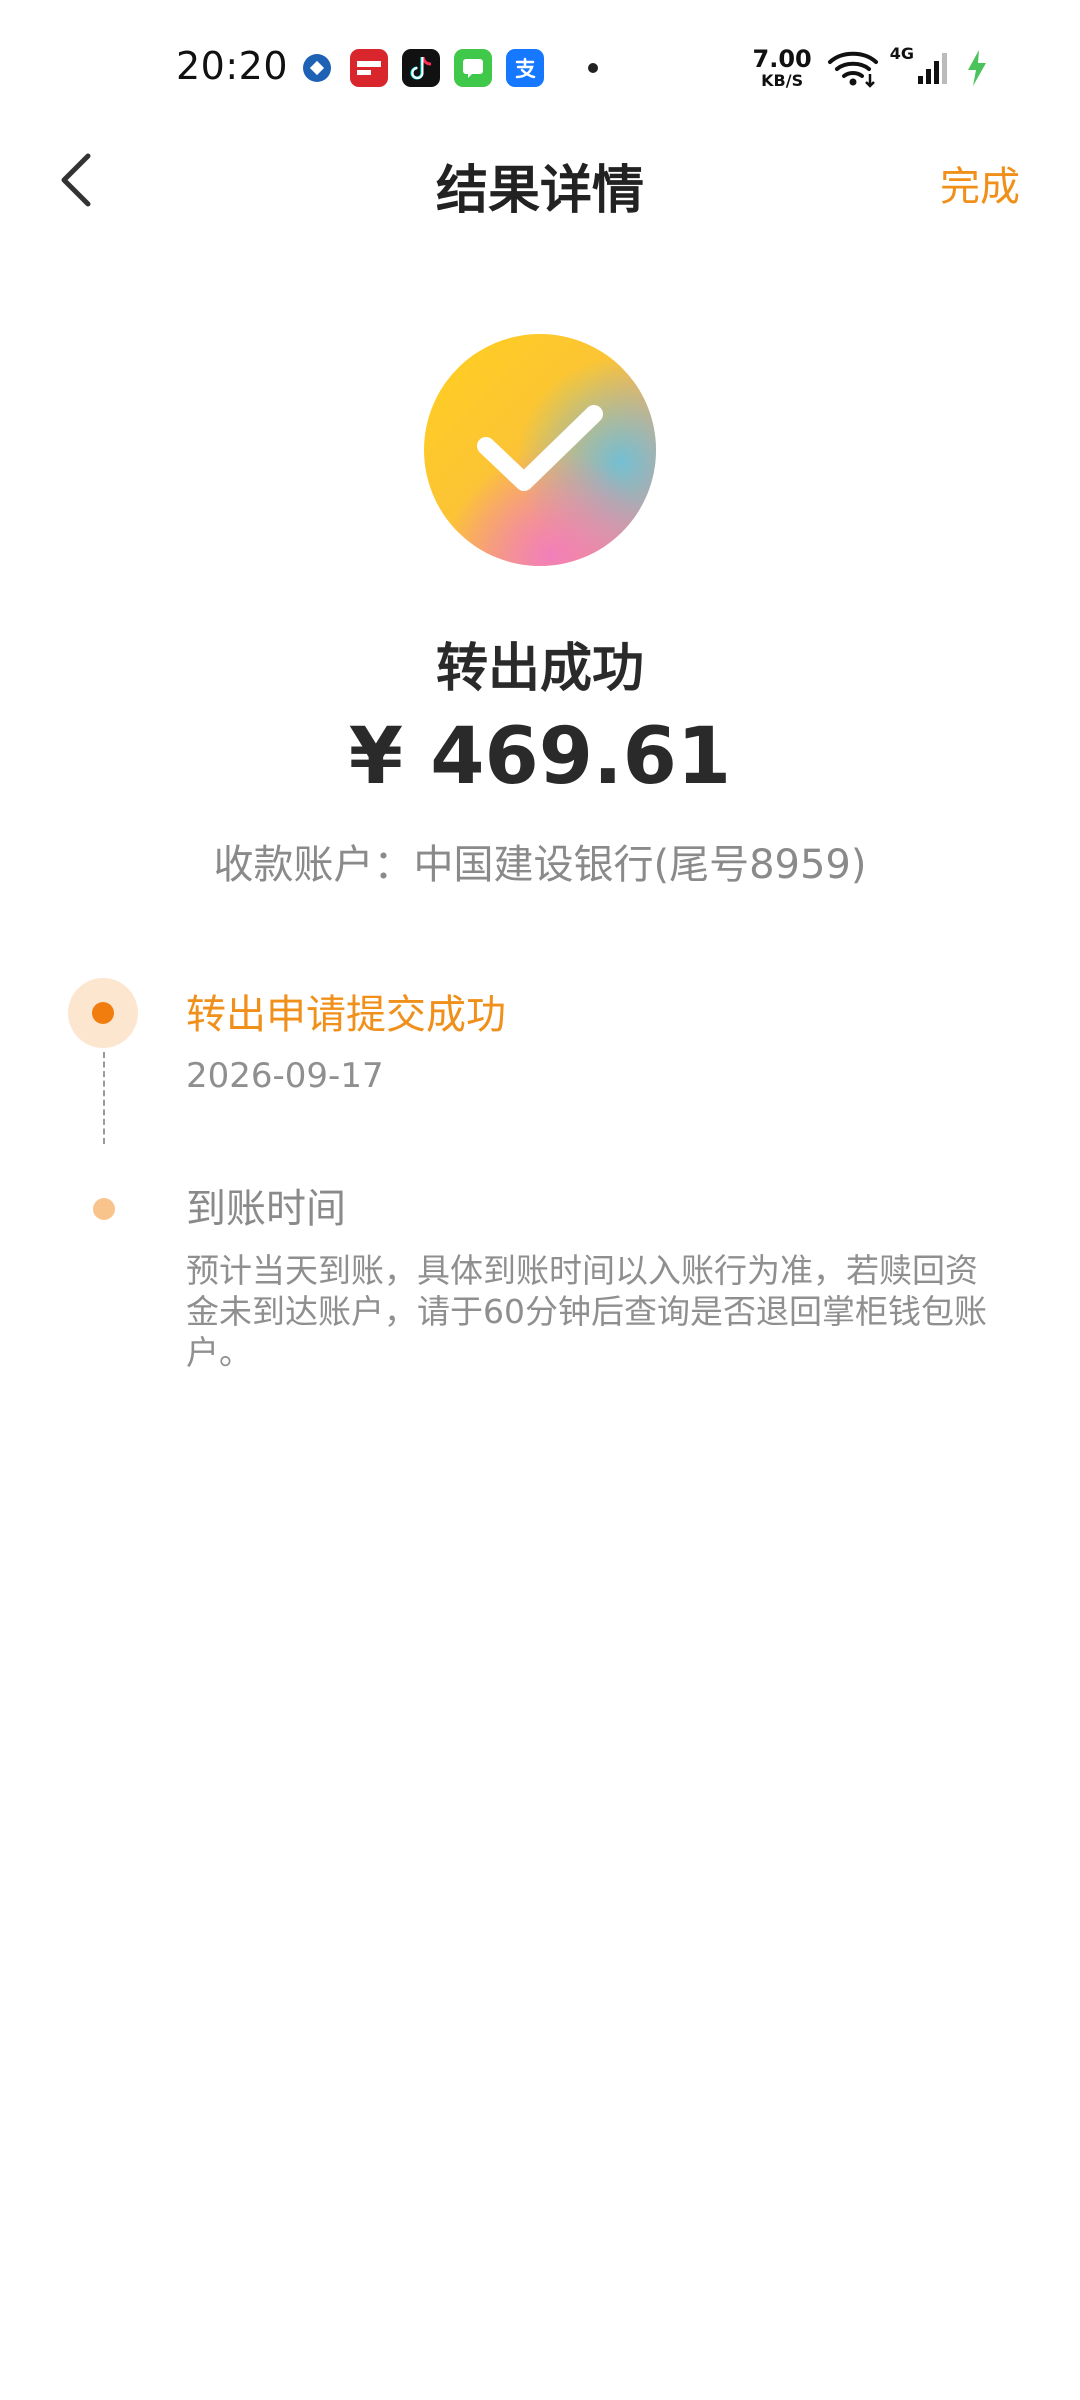  Describe the element at coordinates (103, 1013) in the screenshot. I see `timeline-dot-active` at that location.